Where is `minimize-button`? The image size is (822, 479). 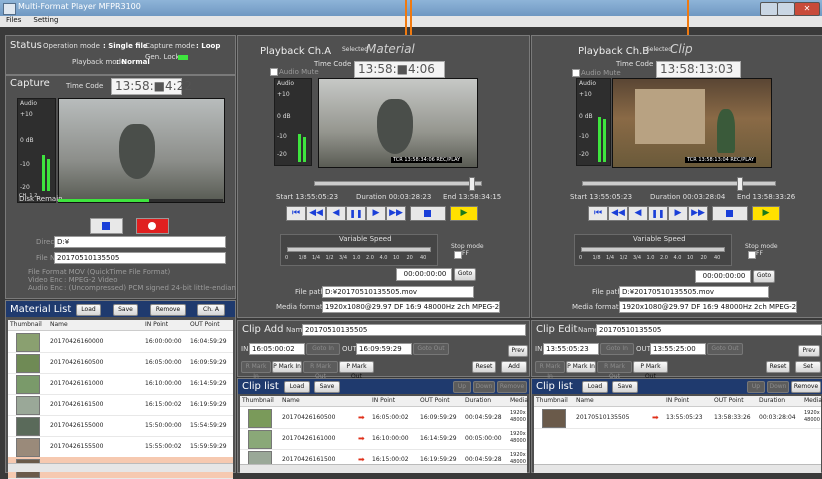 minimize-button is located at coordinates (769, 9).